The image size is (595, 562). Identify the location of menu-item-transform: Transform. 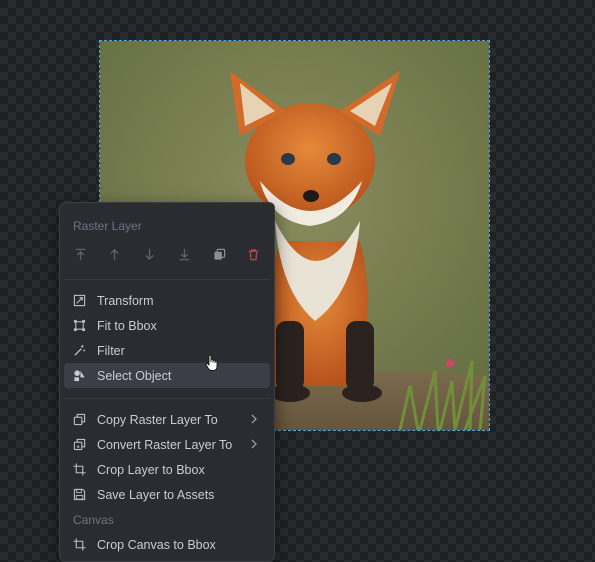
(167, 300).